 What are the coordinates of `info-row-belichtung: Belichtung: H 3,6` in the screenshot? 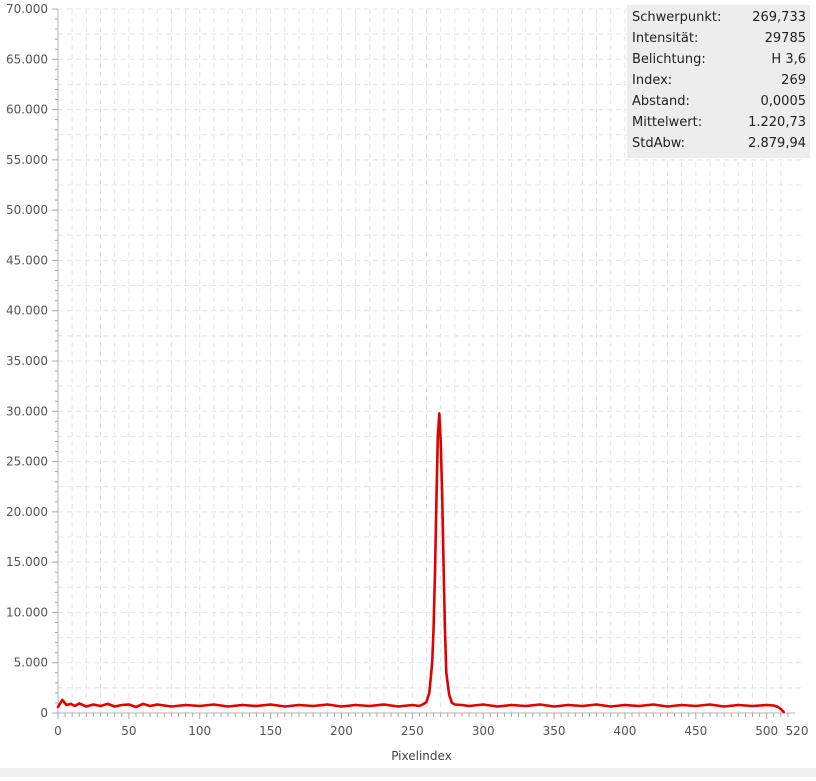 It's located at (719, 59).